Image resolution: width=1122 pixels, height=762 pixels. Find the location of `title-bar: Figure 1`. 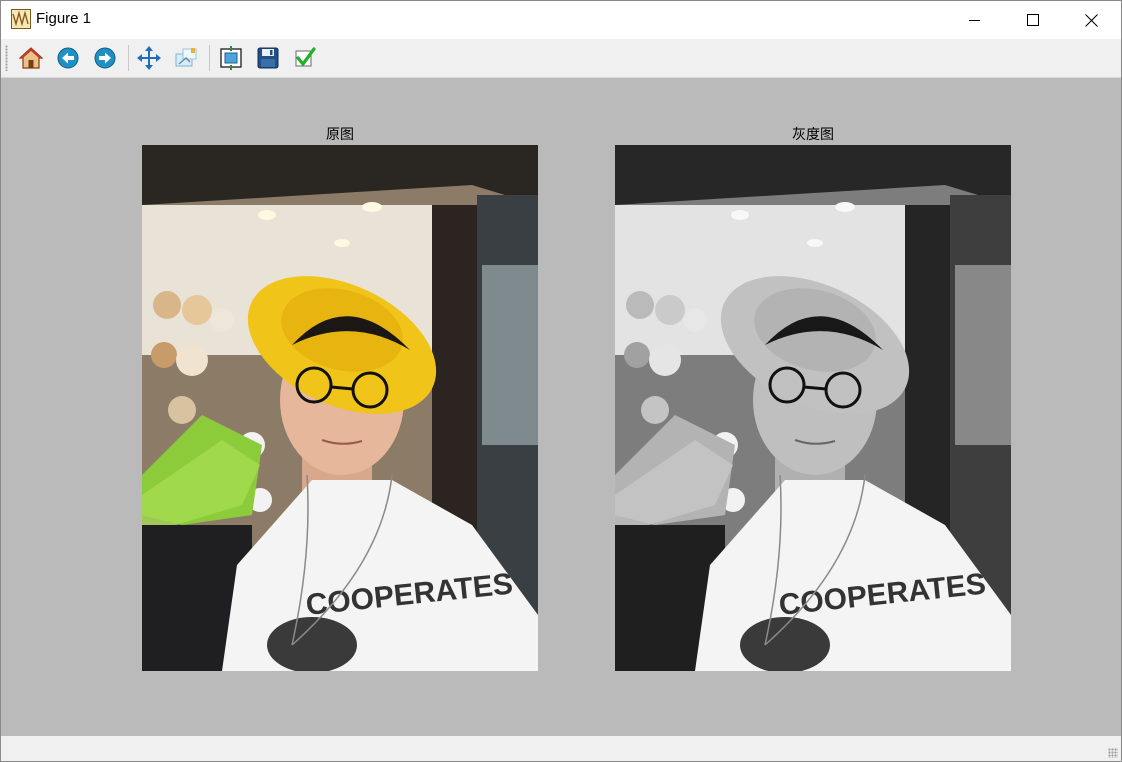

title-bar: Figure 1 is located at coordinates (561, 20).